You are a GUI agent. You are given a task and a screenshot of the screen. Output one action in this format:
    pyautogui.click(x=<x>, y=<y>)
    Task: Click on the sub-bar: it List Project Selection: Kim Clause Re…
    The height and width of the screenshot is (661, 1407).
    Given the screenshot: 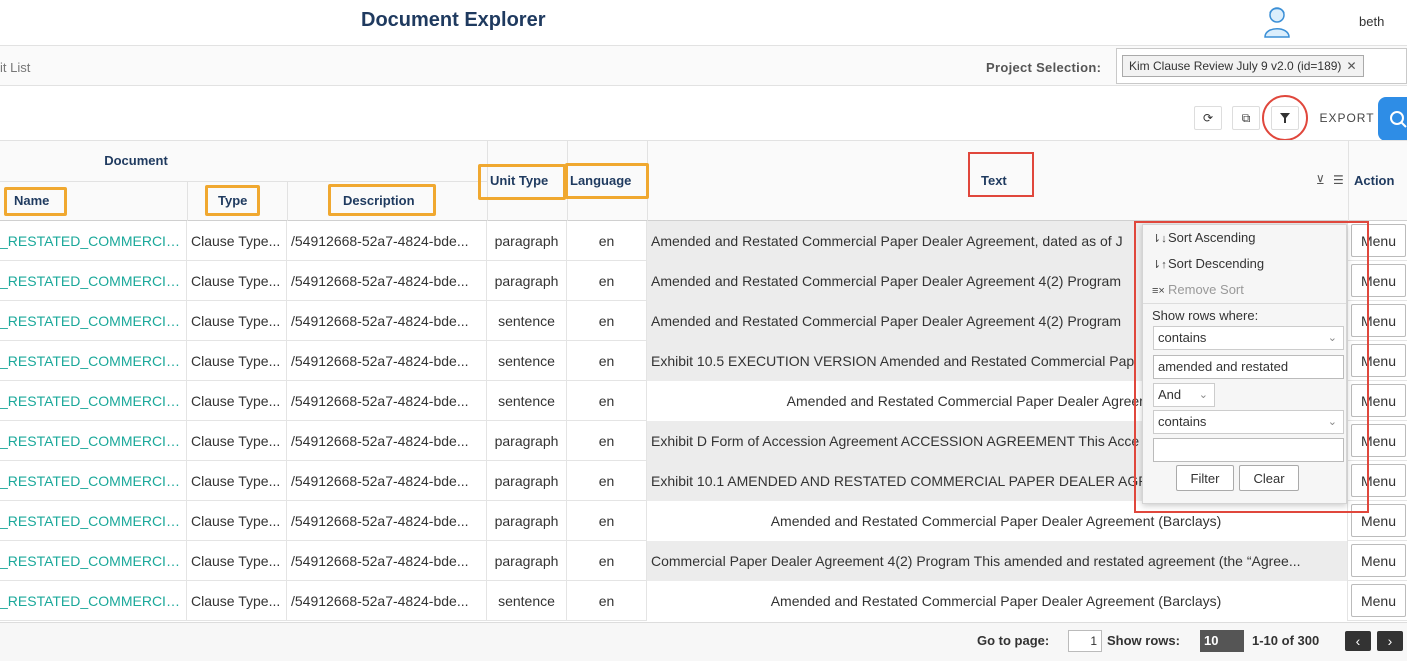 What is the action you would take?
    pyautogui.click(x=703, y=66)
    